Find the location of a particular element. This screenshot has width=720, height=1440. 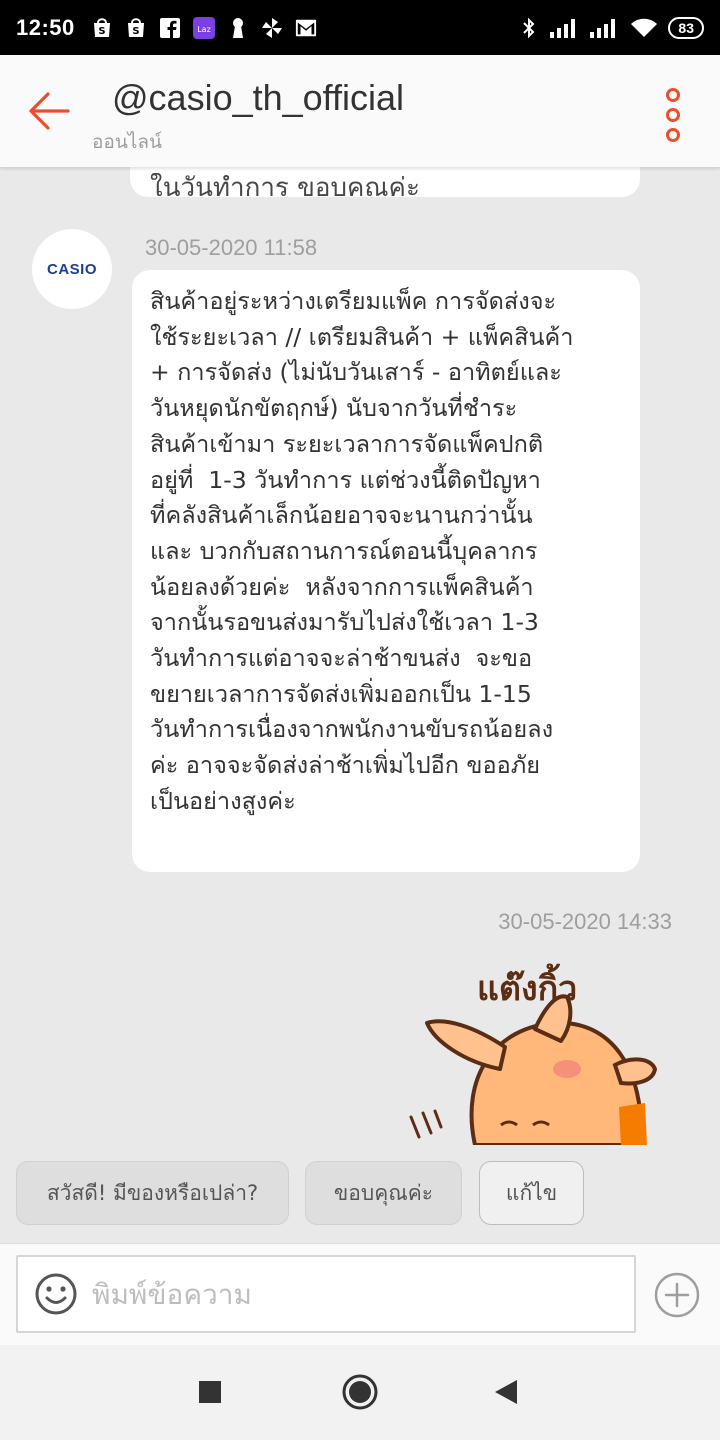

back-nav-button is located at coordinates (506, 1392).